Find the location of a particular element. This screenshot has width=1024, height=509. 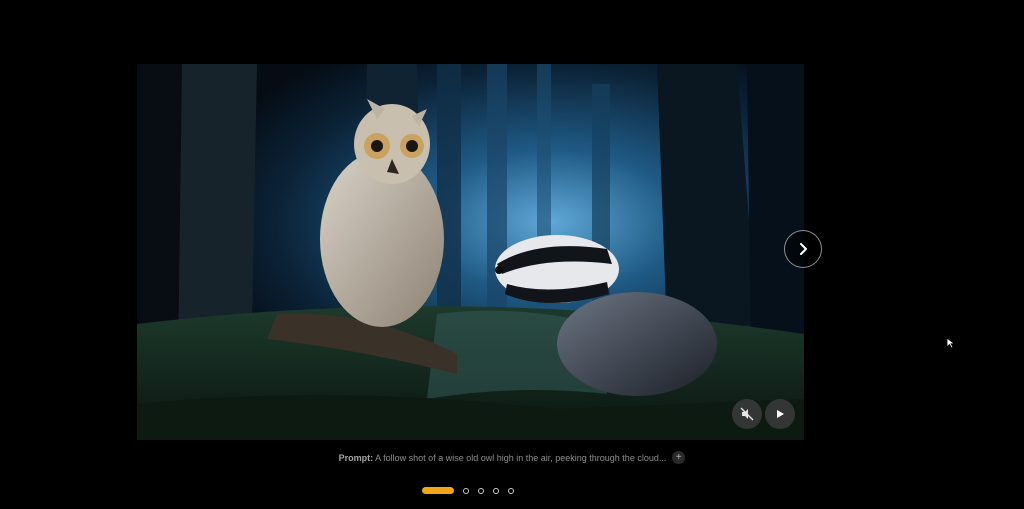

slide-pager is located at coordinates (468, 490).